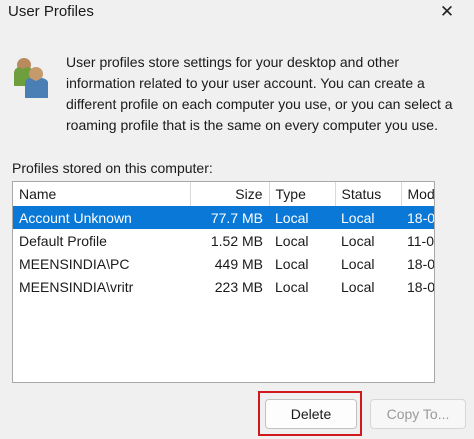  I want to click on delete-button: Delete, so click(311, 414).